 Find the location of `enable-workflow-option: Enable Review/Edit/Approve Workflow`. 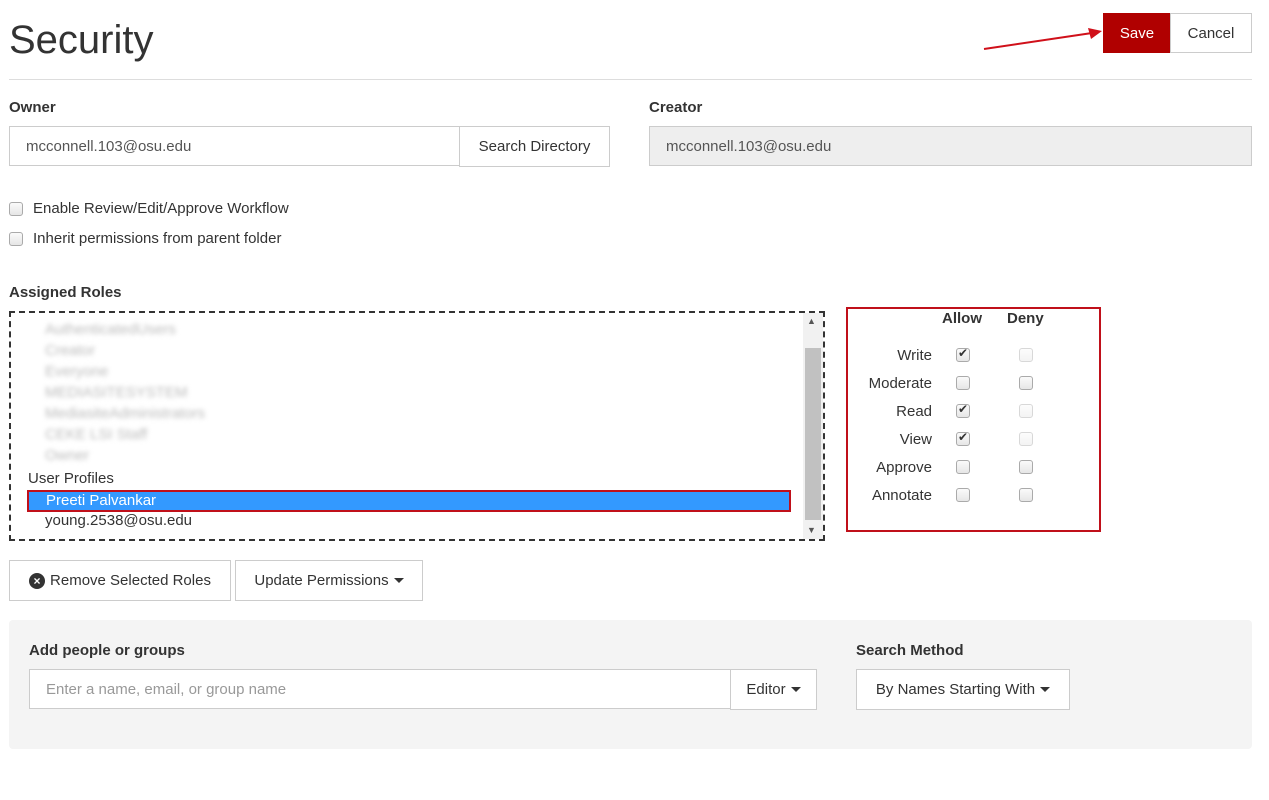

enable-workflow-option: Enable Review/Edit/Approve Workflow is located at coordinates (149, 208).